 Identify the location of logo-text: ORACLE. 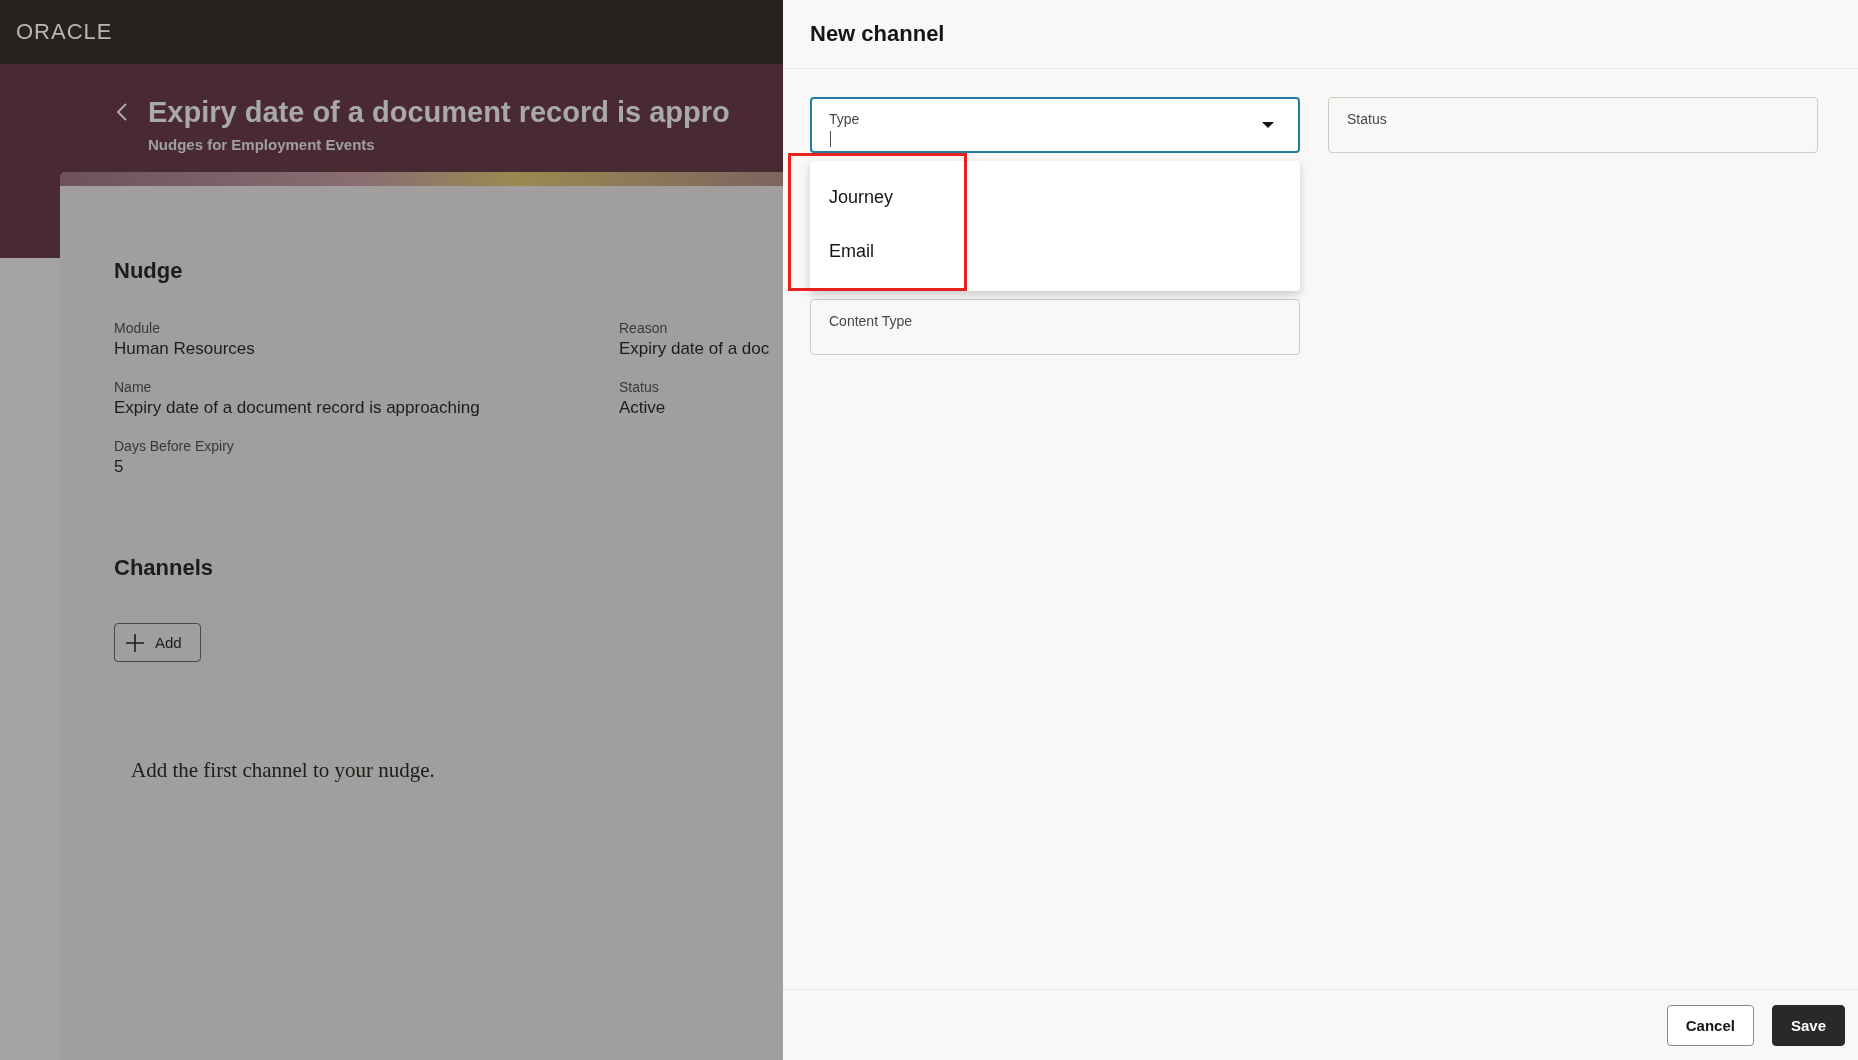
(64, 32).